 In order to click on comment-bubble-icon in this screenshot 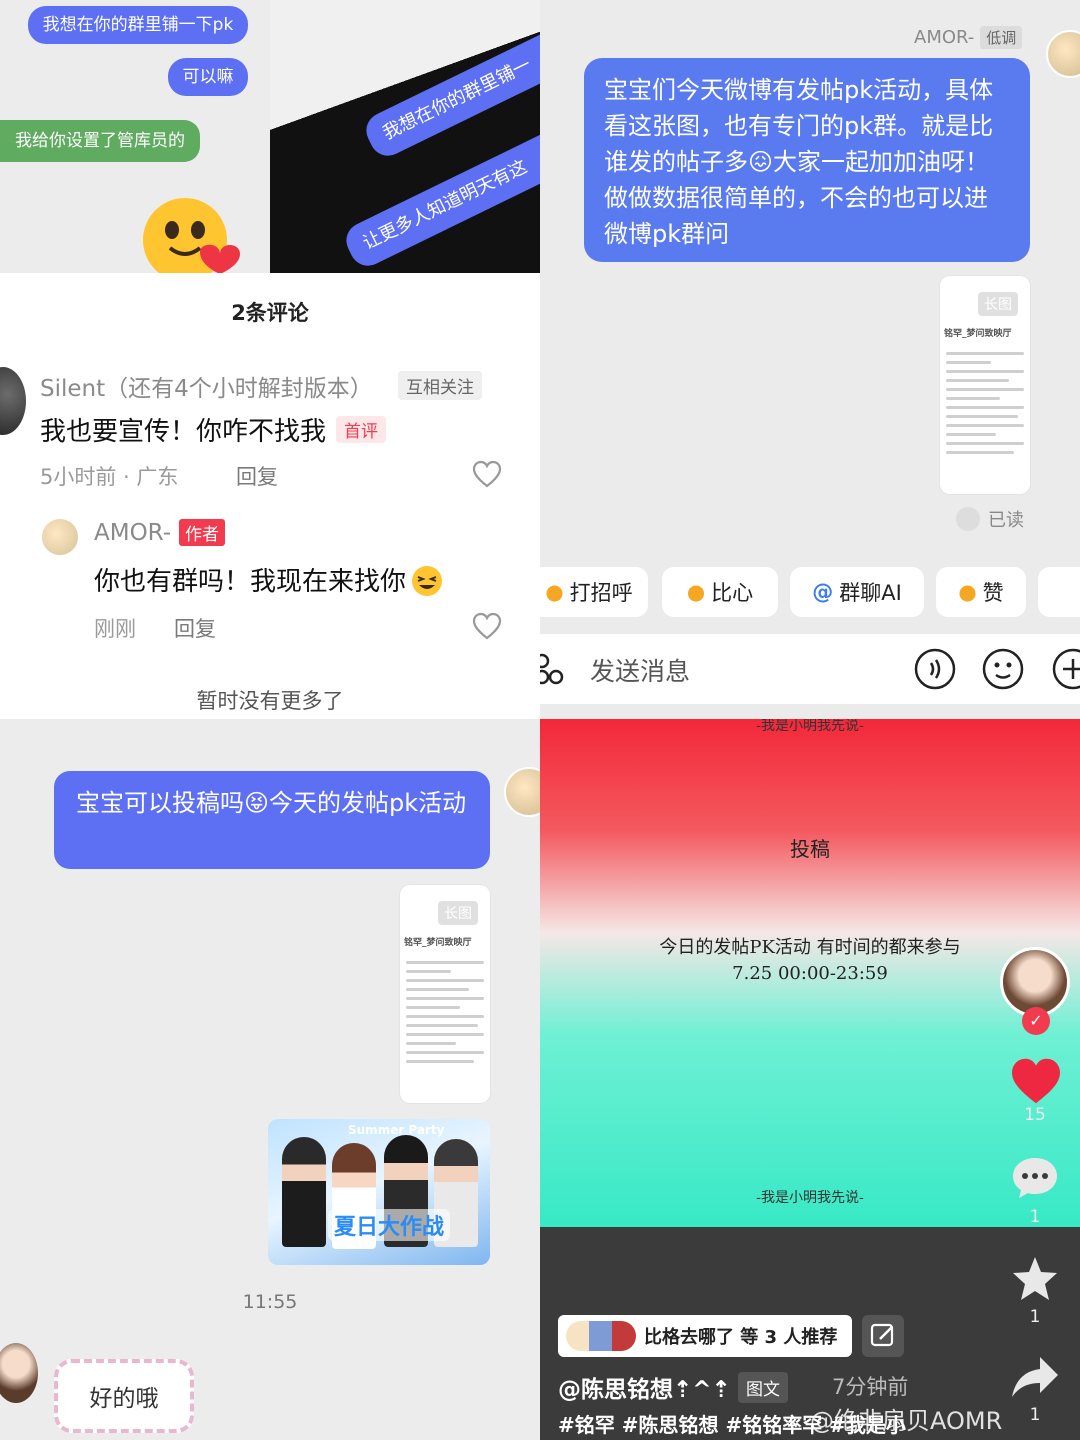, I will do `click(1035, 1178)`.